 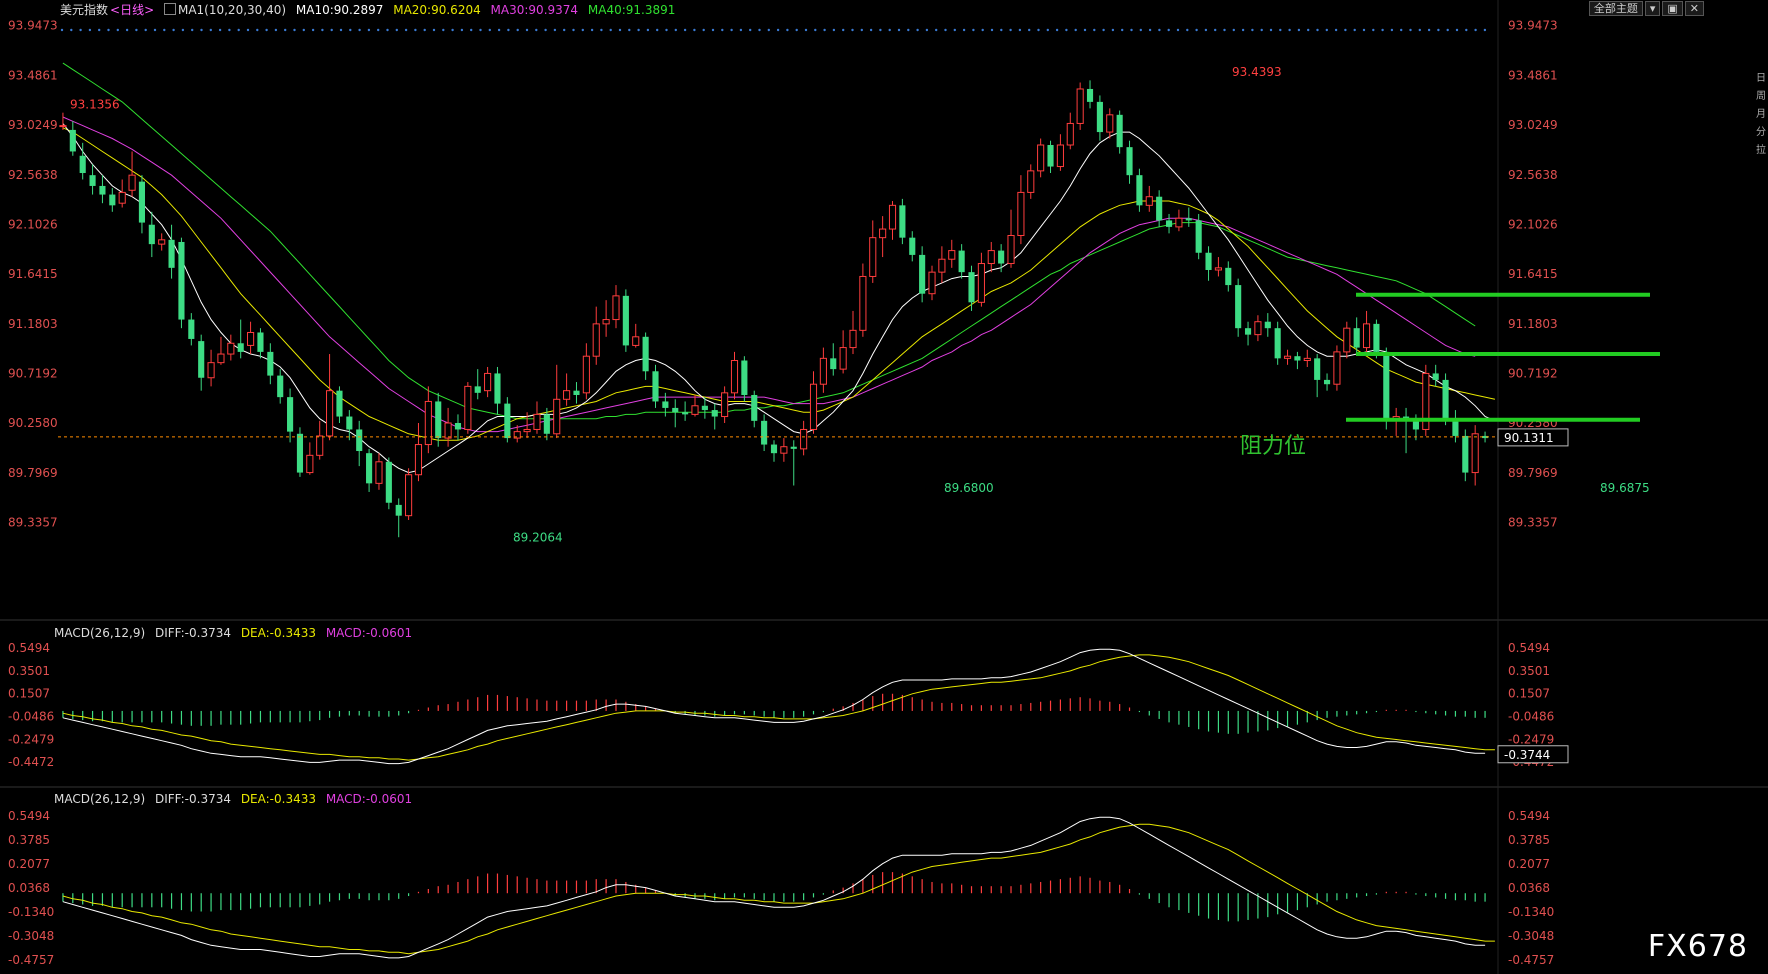 I want to click on macd2-tick-right: -0.4757, so click(x=1531, y=960).